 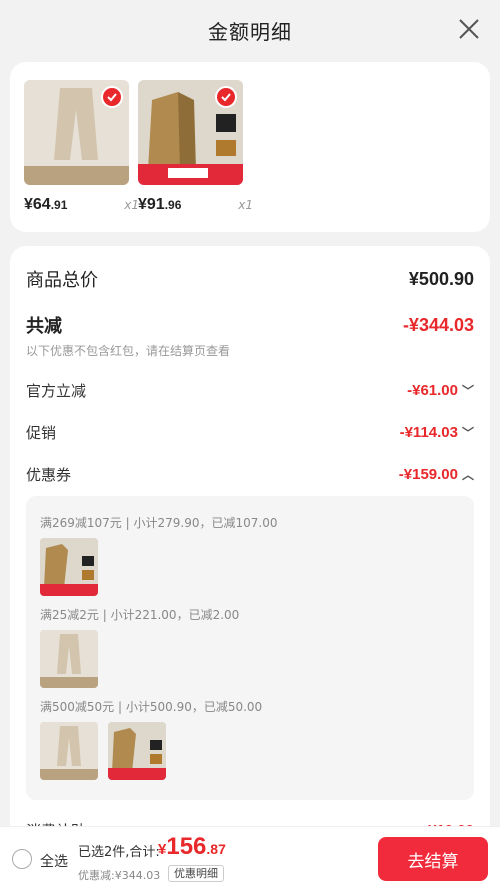 I want to click on checkout-button: 去结算, so click(x=433, y=859).